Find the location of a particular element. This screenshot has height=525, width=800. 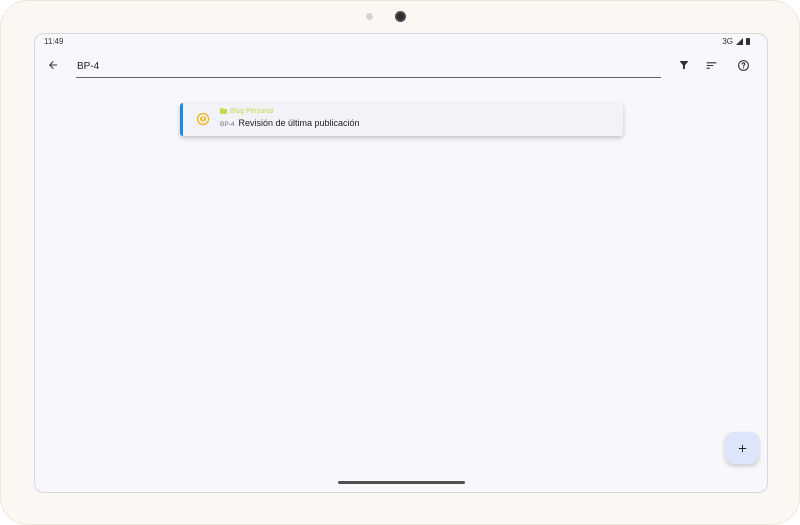

sort-button is located at coordinates (711, 65).